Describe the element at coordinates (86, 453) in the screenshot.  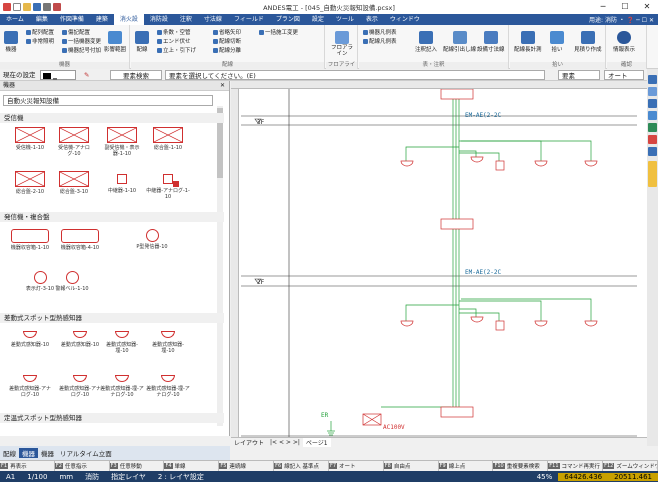
I see `bottom-tab: リアルタイム立面` at that location.